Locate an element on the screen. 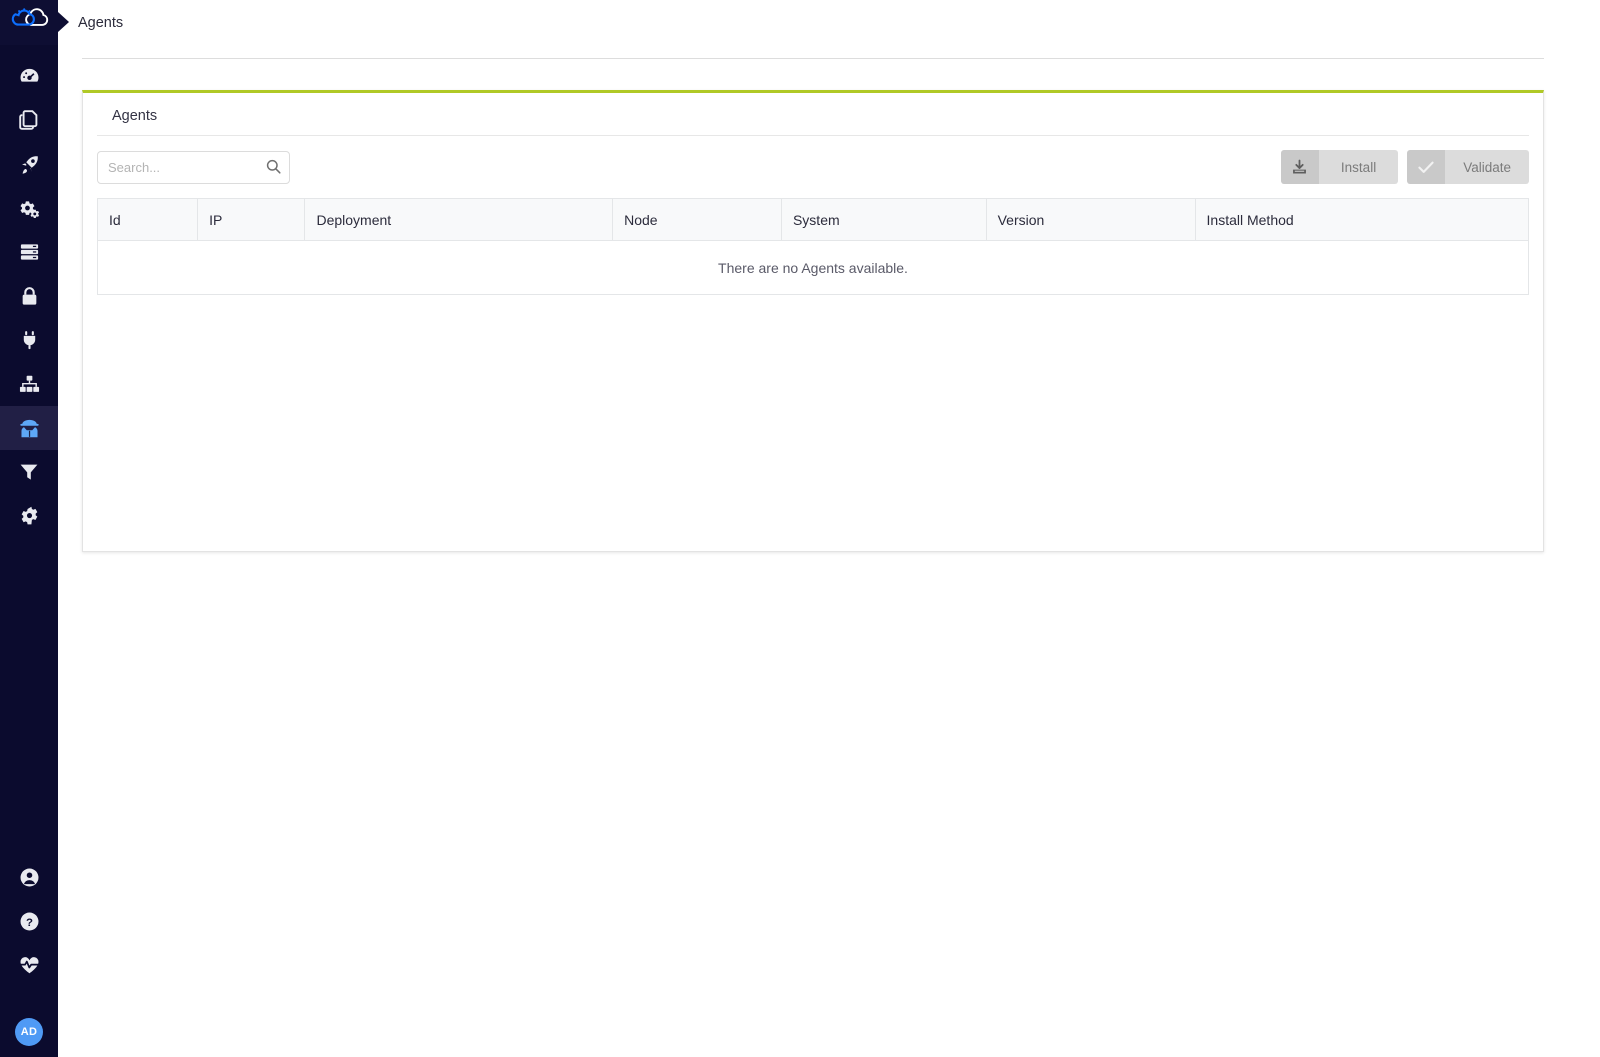 This screenshot has height=1057, width=1600. search-input is located at coordinates (193, 167).